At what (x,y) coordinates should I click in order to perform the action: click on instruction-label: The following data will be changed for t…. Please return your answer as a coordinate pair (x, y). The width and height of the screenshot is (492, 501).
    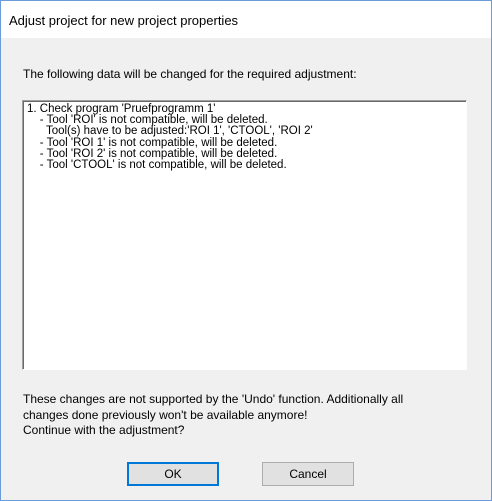
    Looking at the image, I should click on (190, 74).